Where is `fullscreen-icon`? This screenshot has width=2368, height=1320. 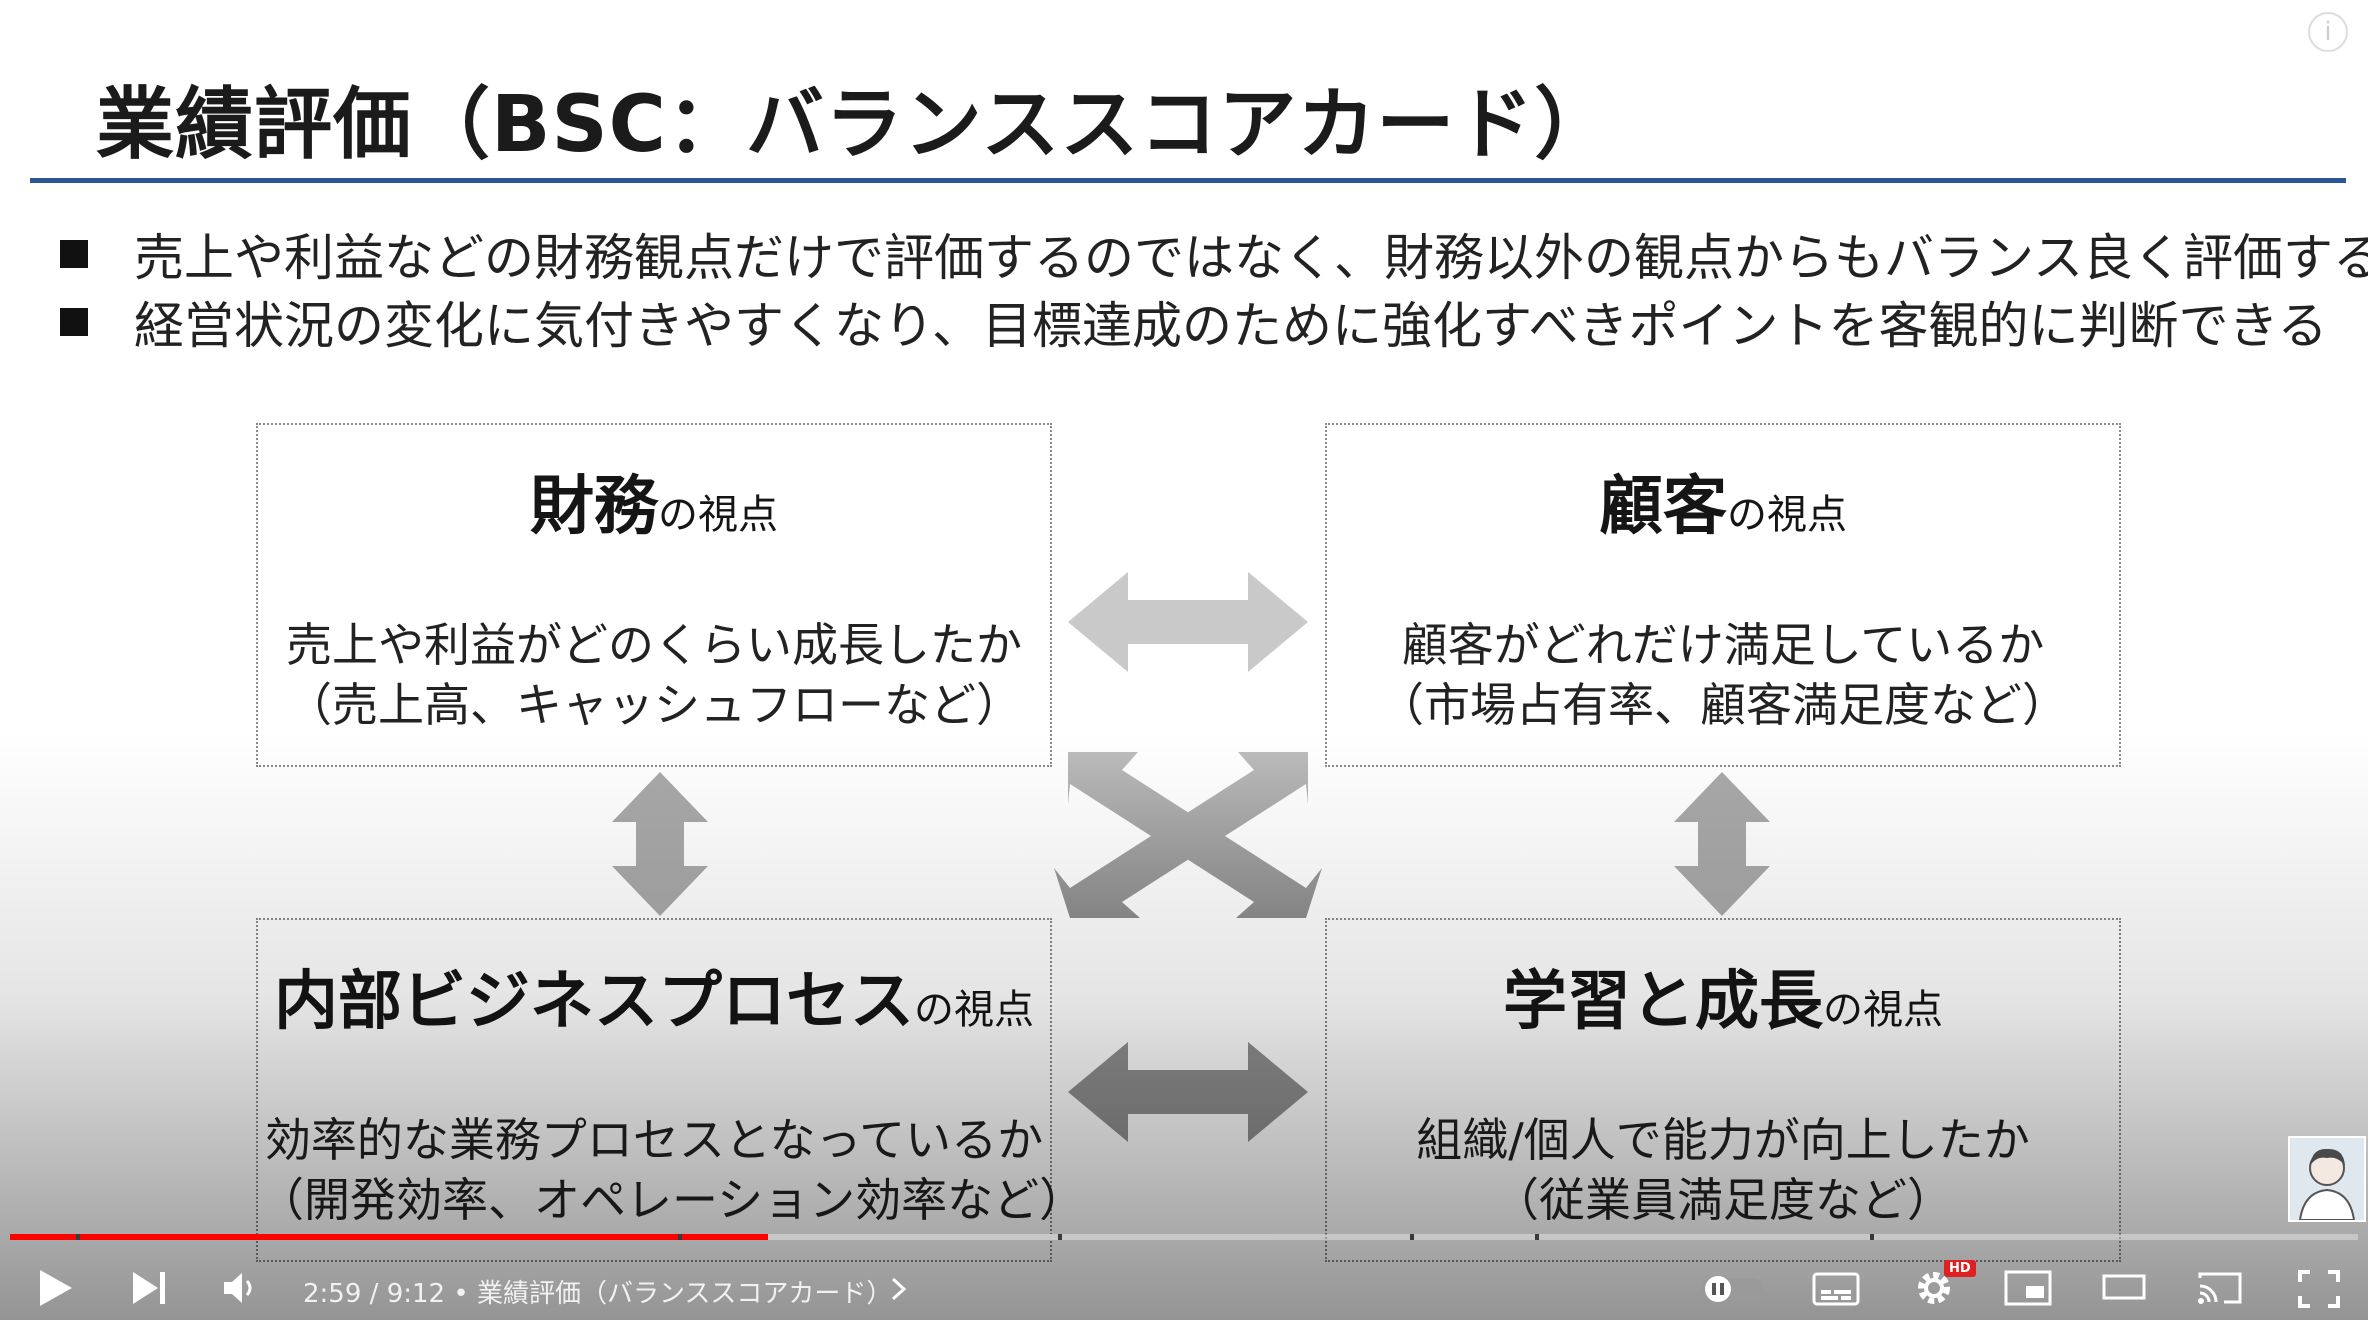 fullscreen-icon is located at coordinates (2319, 1289).